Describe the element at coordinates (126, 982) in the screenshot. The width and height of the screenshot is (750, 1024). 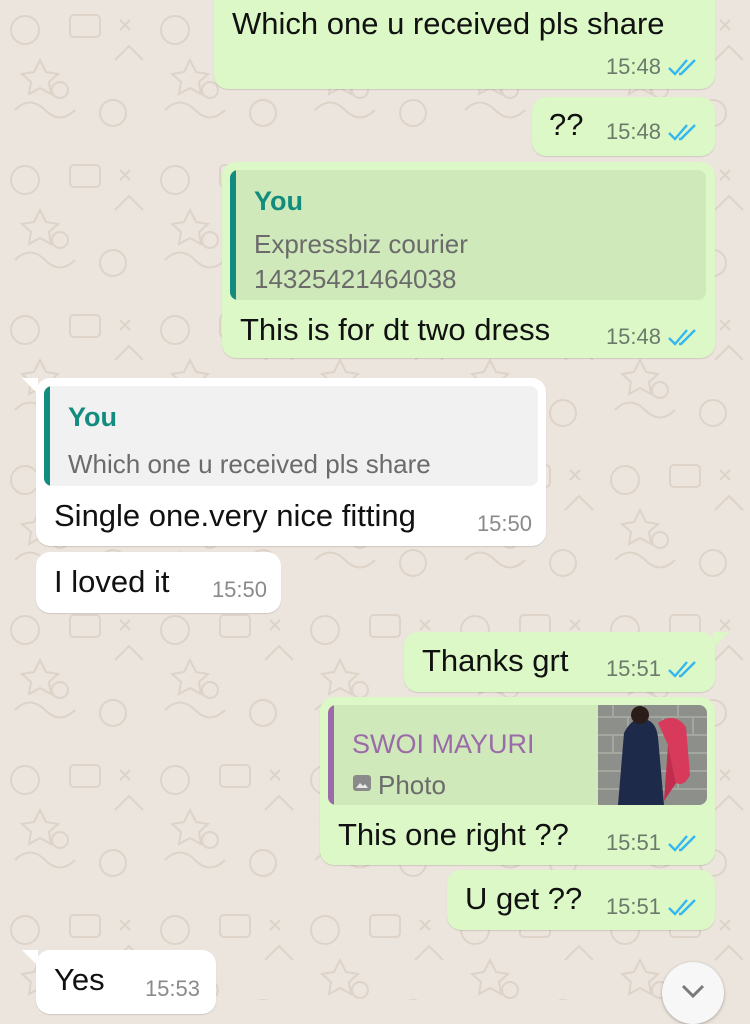
I see `incoming-message: Yes 15:53` at that location.